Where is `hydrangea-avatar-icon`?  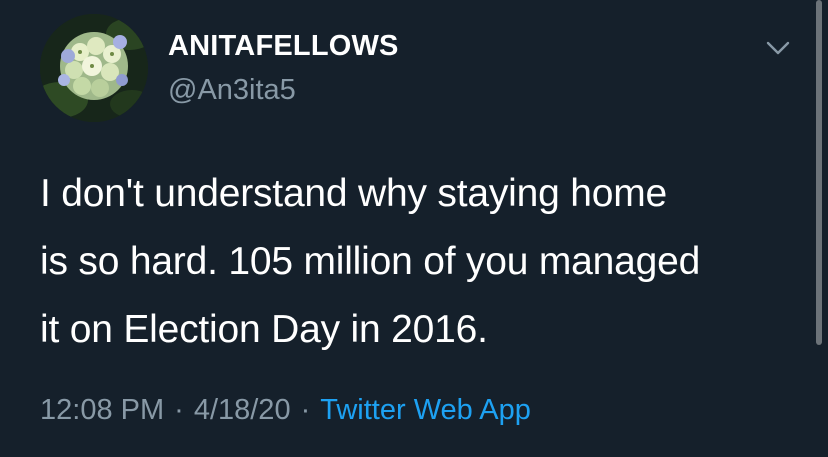
hydrangea-avatar-icon is located at coordinates (94, 68).